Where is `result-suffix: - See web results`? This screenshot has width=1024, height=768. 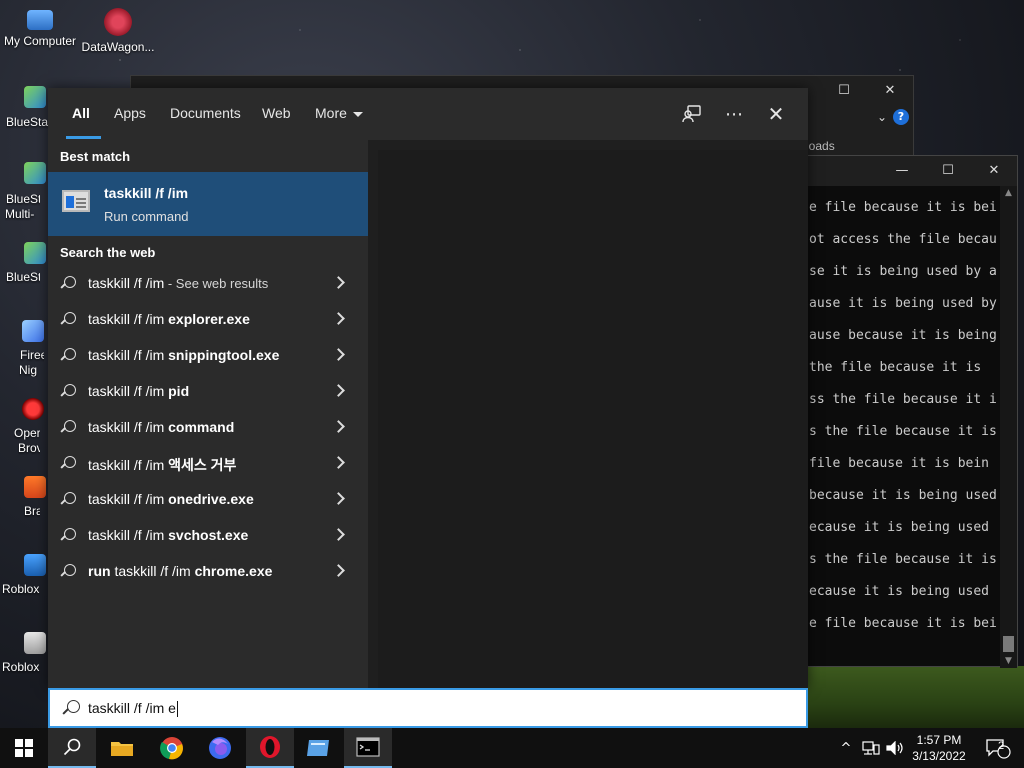 result-suffix: - See web results is located at coordinates (216, 283).